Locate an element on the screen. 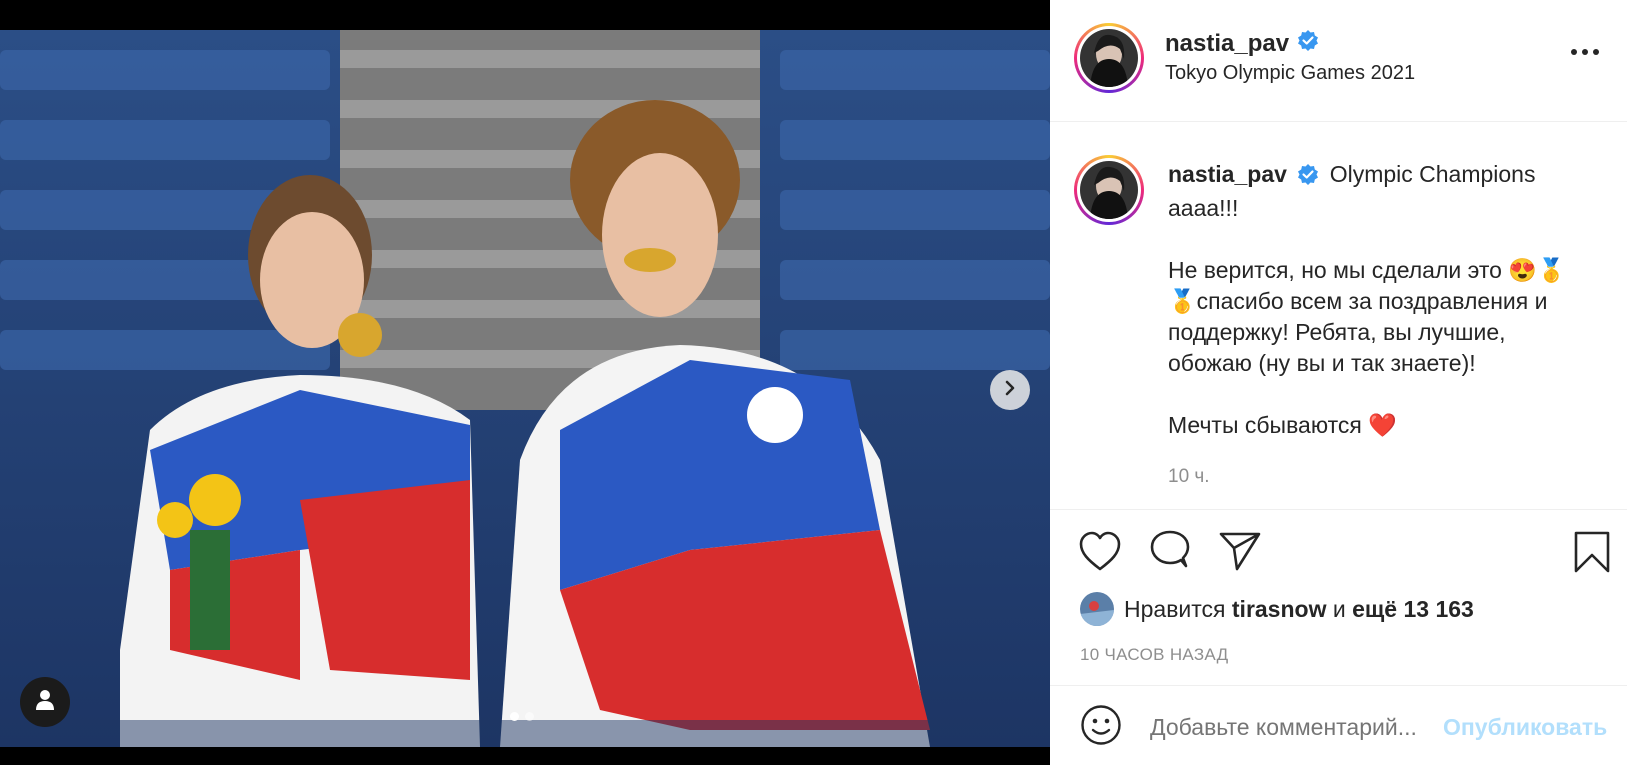 This screenshot has width=1627, height=765. comment-box: Опубликовать is located at coordinates (1338, 725).